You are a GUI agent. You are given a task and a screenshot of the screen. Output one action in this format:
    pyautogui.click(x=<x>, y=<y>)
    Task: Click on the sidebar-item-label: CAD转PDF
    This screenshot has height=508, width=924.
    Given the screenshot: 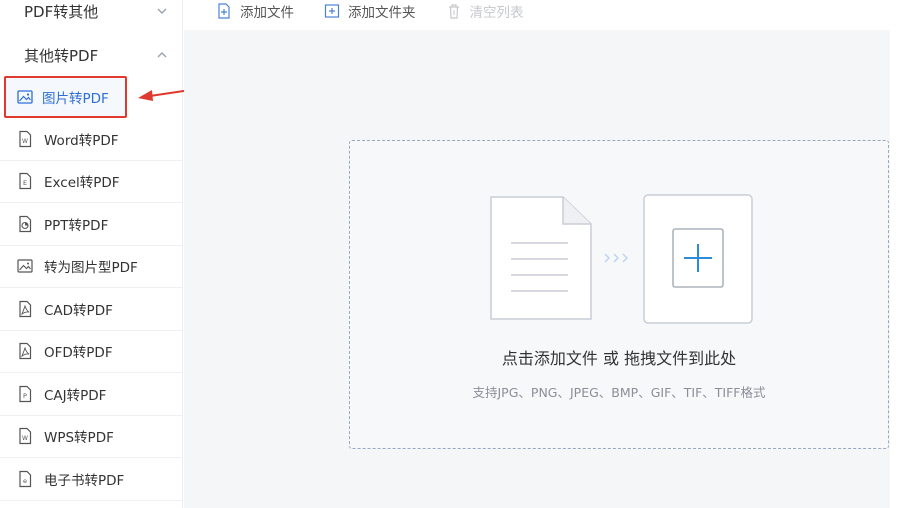 What is the action you would take?
    pyautogui.click(x=78, y=310)
    